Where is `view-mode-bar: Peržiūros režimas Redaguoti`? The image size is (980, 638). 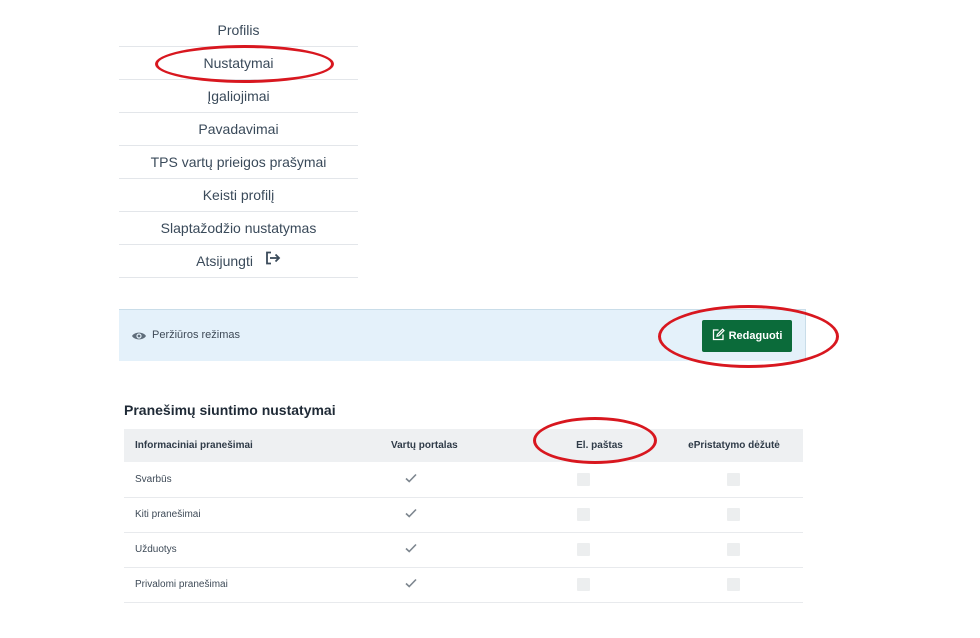
view-mode-bar: Peržiūros režimas Redaguoti is located at coordinates (462, 335).